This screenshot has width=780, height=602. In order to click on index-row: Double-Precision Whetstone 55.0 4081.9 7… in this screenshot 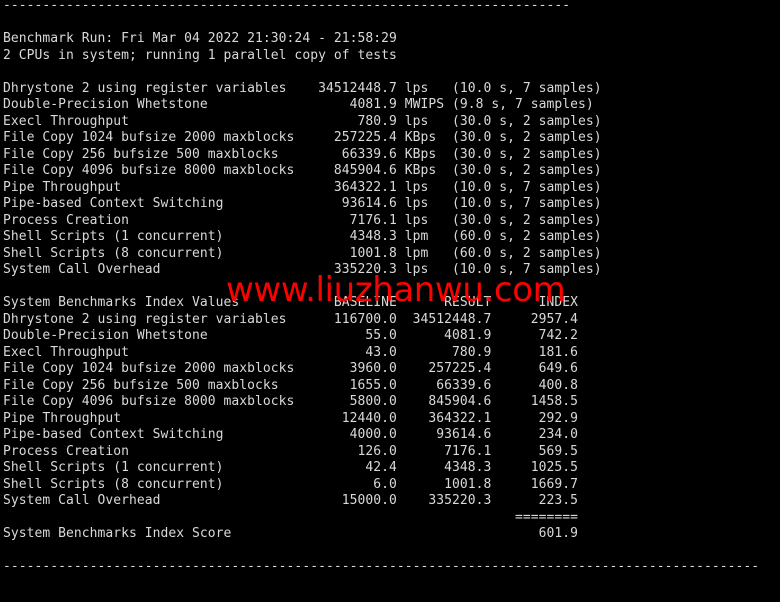, I will do `click(290, 335)`.